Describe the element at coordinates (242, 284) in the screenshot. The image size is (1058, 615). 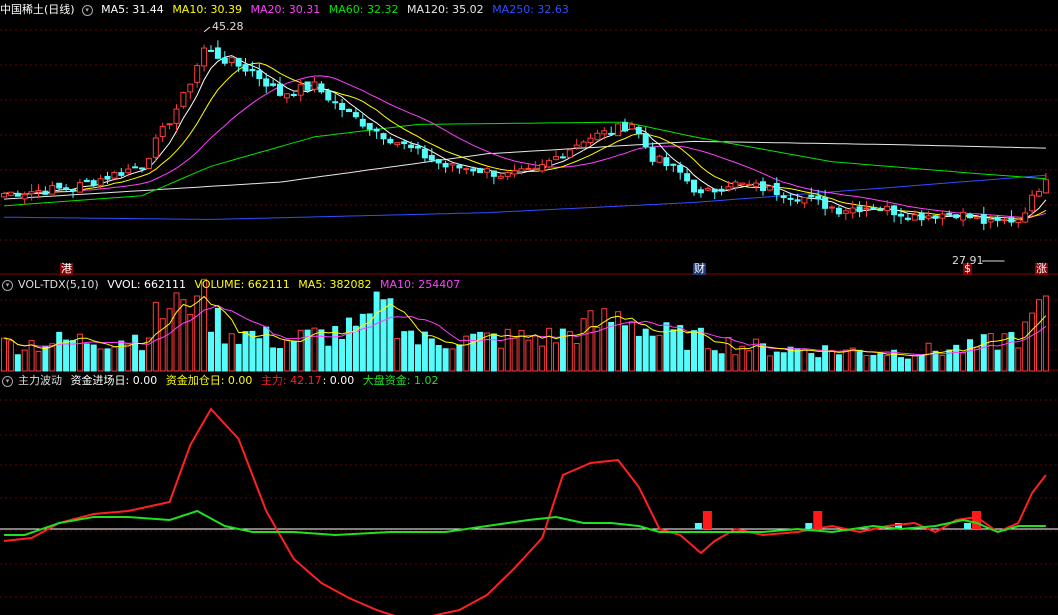
I see `volume-label: VOLUME: 662111` at that location.